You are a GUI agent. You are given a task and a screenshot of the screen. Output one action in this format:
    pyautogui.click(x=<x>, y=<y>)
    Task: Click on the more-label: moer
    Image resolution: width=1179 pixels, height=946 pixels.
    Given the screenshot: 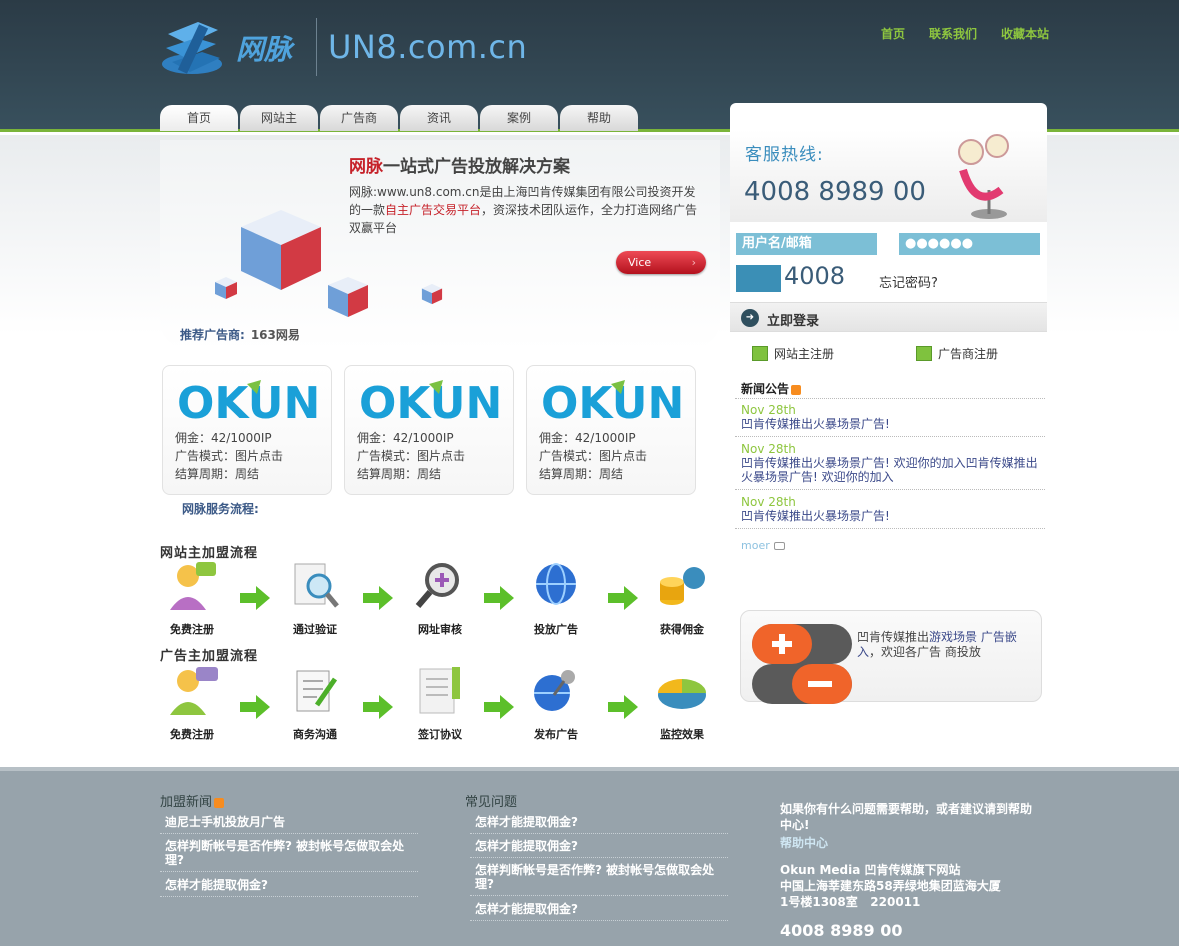 What is the action you would take?
    pyautogui.click(x=755, y=545)
    